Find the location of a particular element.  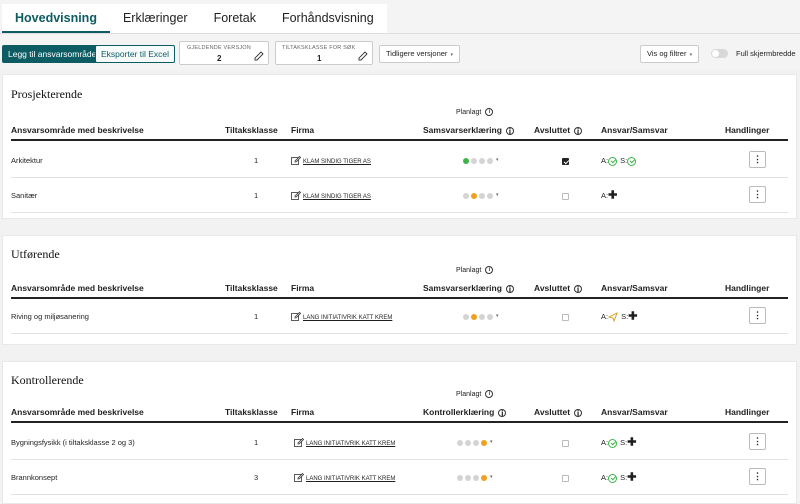

column-header-label: Ansvarsområde med beskrivelse is located at coordinates (77, 130).